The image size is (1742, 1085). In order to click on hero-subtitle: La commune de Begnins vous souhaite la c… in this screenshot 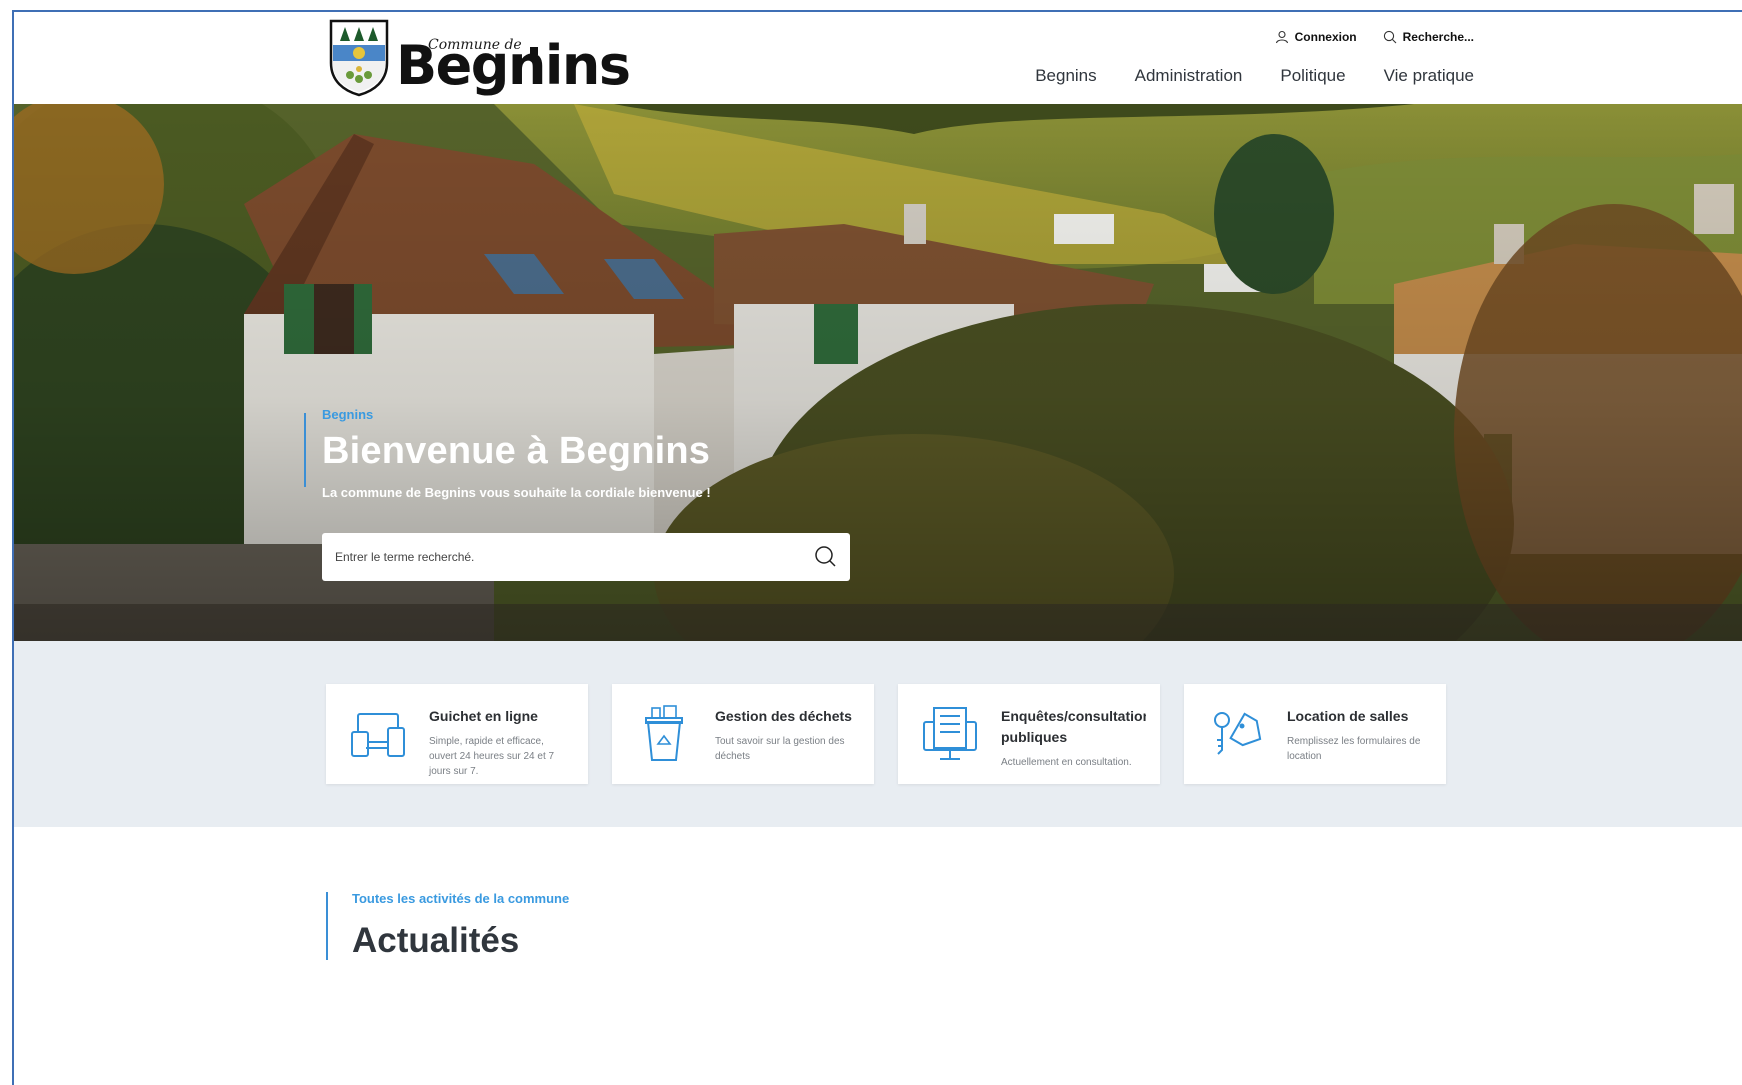, I will do `click(516, 492)`.